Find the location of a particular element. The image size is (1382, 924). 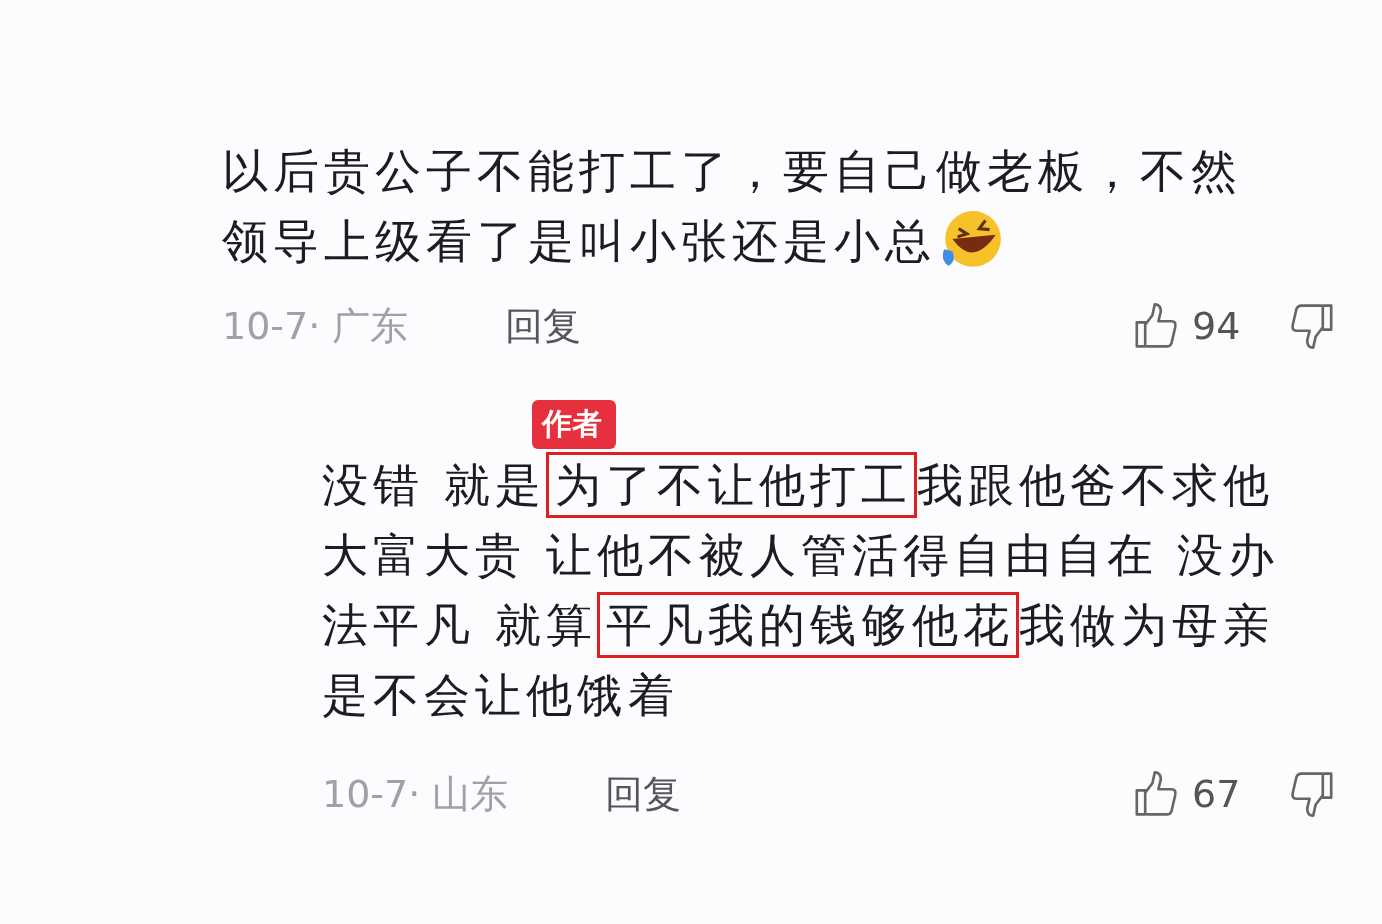

comment-text: 以后贵公子不能打工了，要自己做老板，不然 is located at coordinates (732, 171).